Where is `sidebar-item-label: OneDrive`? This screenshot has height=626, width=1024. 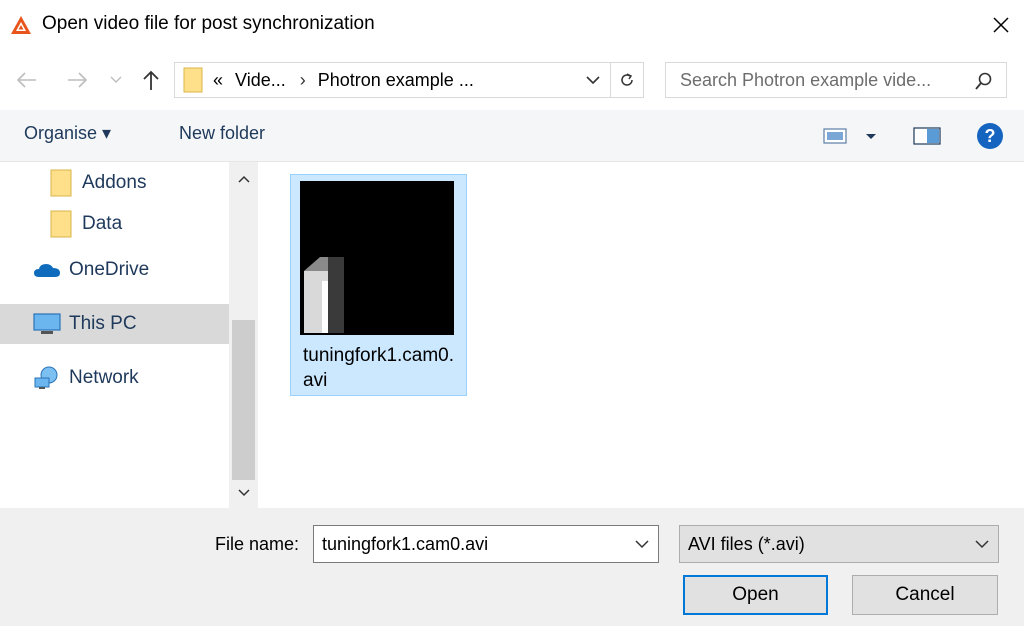 sidebar-item-label: OneDrive is located at coordinates (109, 269).